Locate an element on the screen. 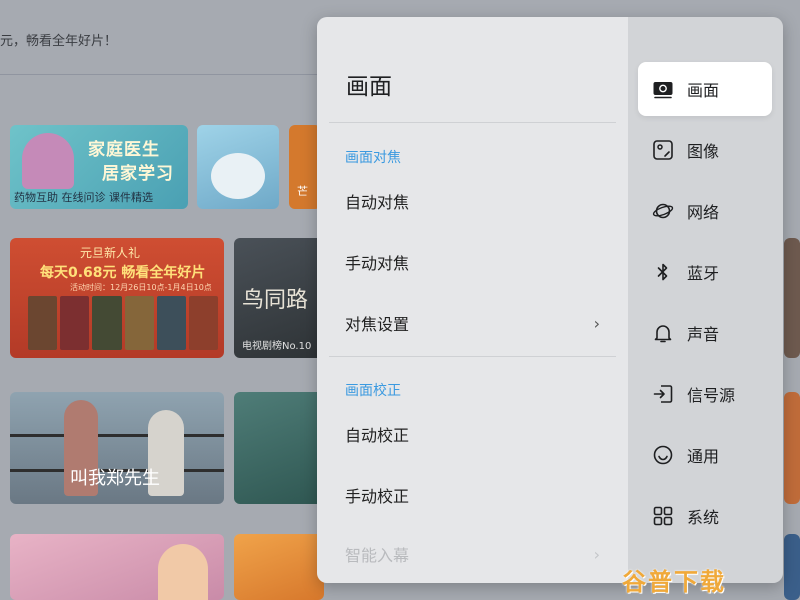  drama-title: 鸟同路 is located at coordinates (275, 300).